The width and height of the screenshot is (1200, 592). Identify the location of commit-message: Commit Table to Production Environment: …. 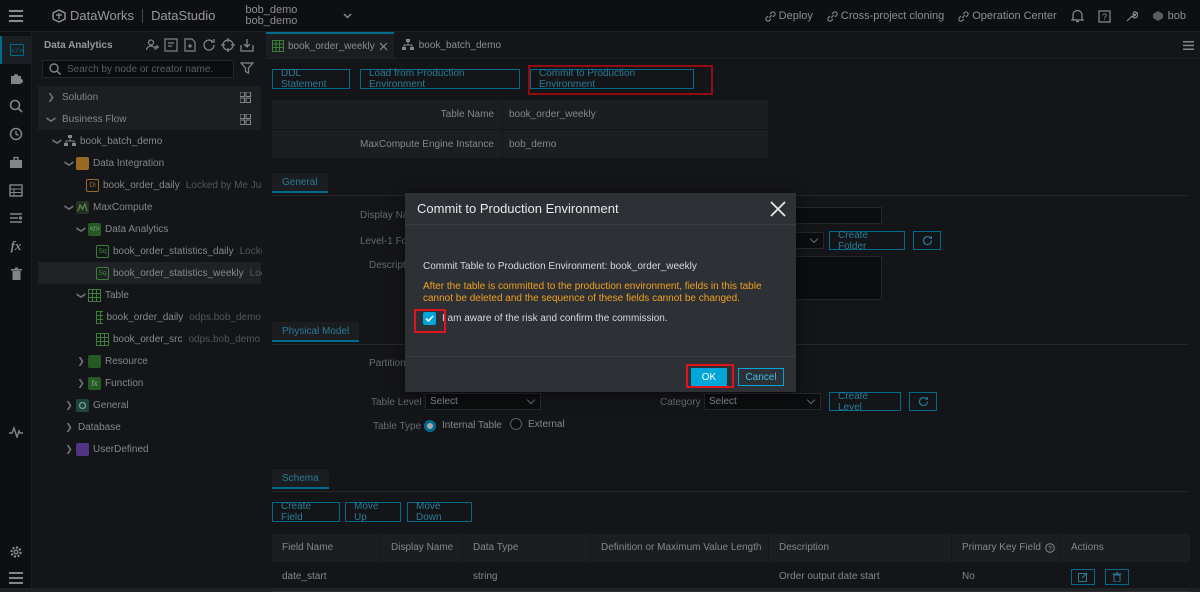
(560, 266).